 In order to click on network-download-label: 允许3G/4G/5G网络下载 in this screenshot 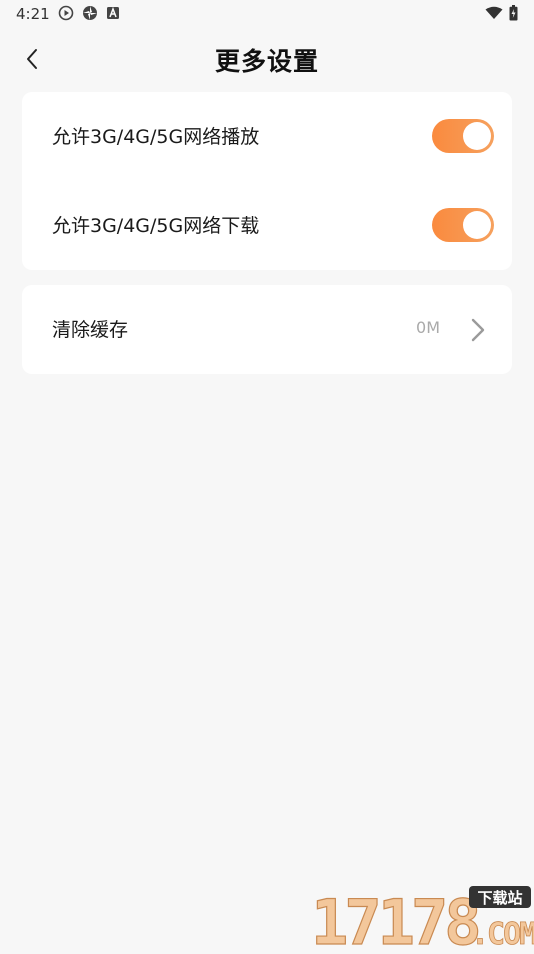, I will do `click(156, 226)`.